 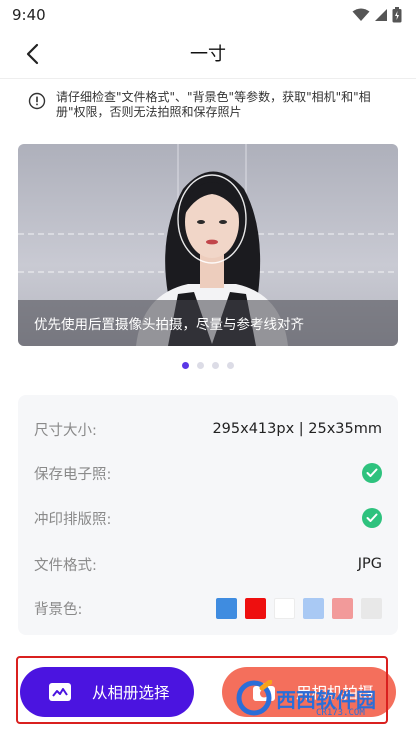 I want to click on spec-row-bg: 背景色:, so click(x=208, y=608).